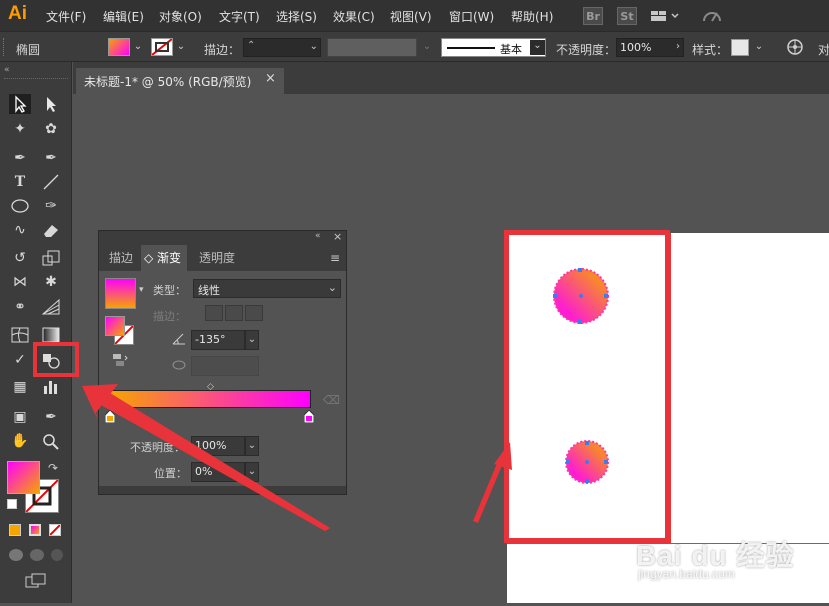 The width and height of the screenshot is (829, 606). I want to click on type-label: 类型：, so click(169, 290).